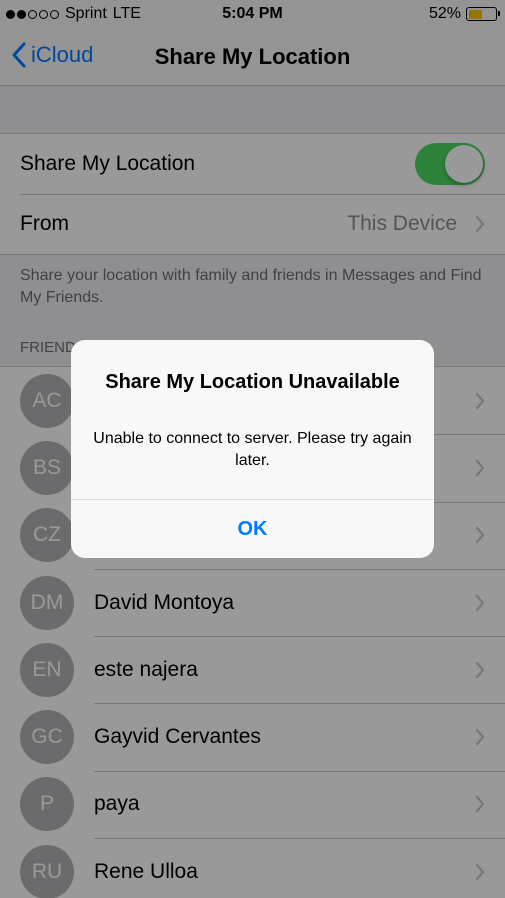 The width and height of the screenshot is (505, 898). I want to click on ok-button: OK, so click(252, 529).